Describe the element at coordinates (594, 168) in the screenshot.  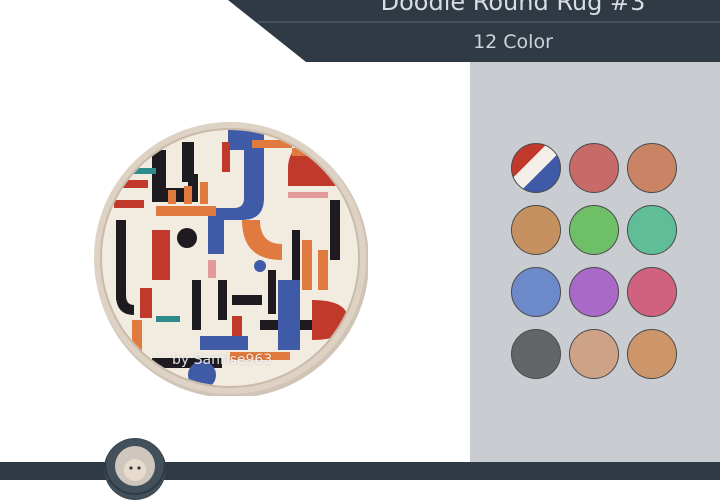
I see `swatch-red` at that location.